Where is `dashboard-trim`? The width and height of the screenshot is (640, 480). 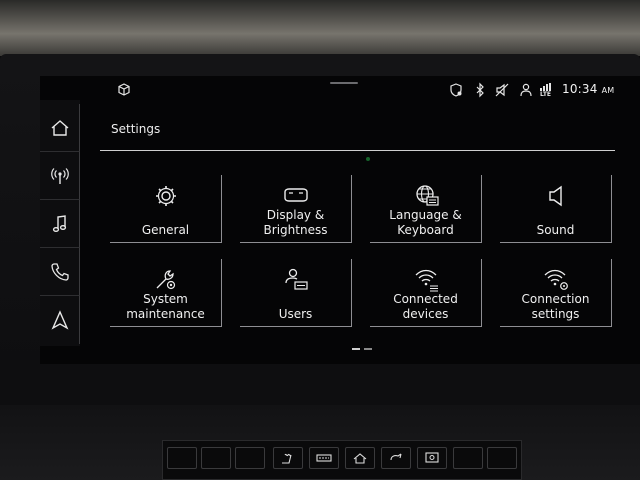 dashboard-trim is located at coordinates (320, 28).